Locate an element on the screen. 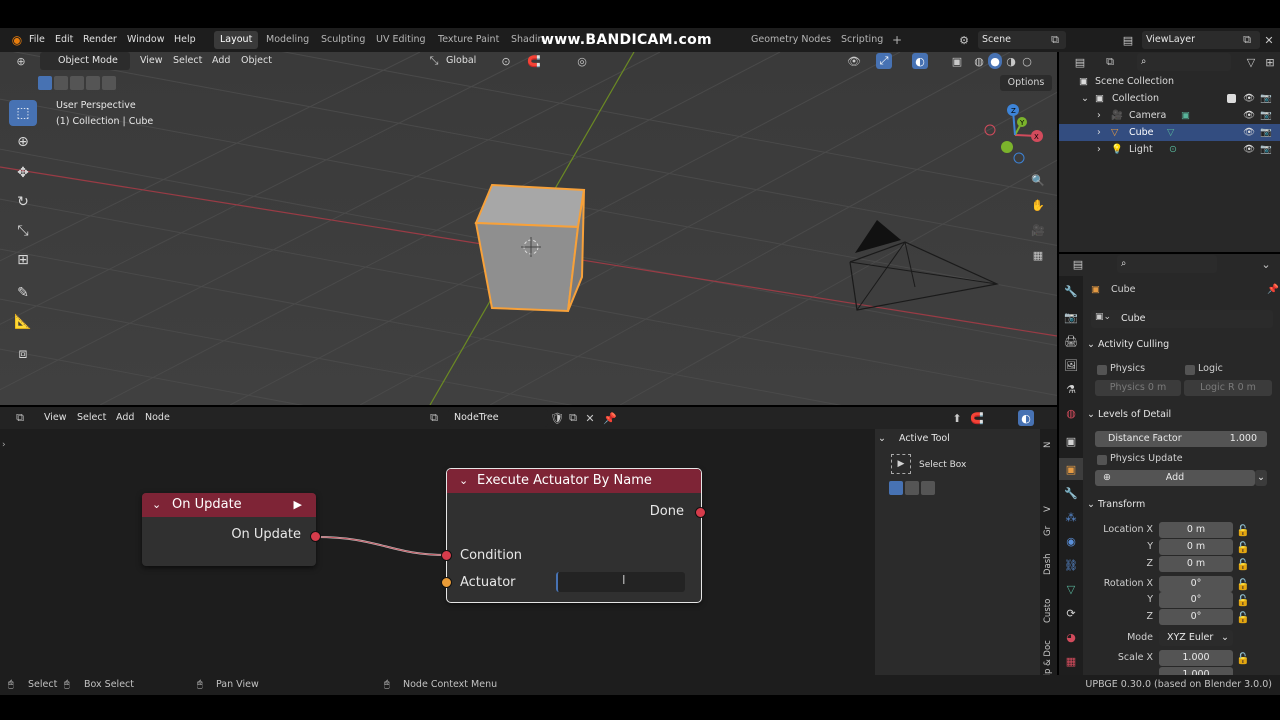 The image size is (1280, 720). physics-radius-field: Physics 0 m is located at coordinates (1138, 388).